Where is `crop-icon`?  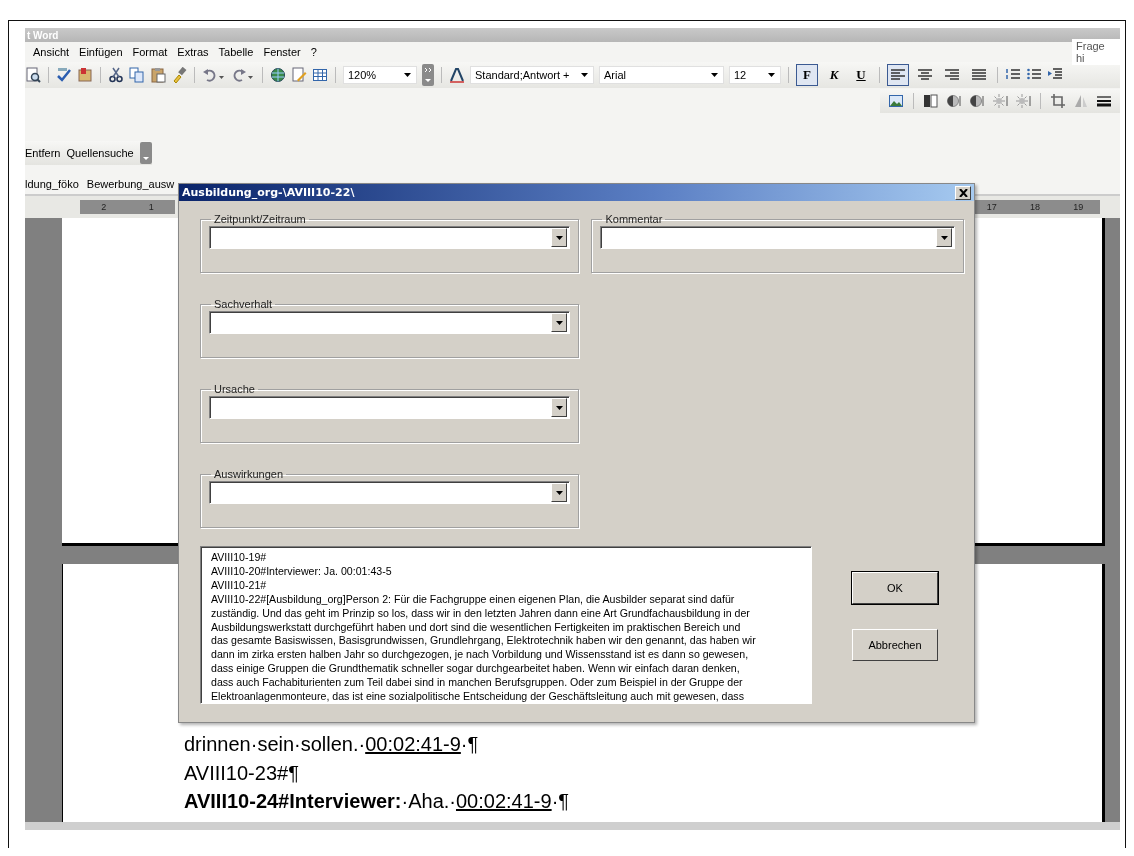 crop-icon is located at coordinates (1058, 101).